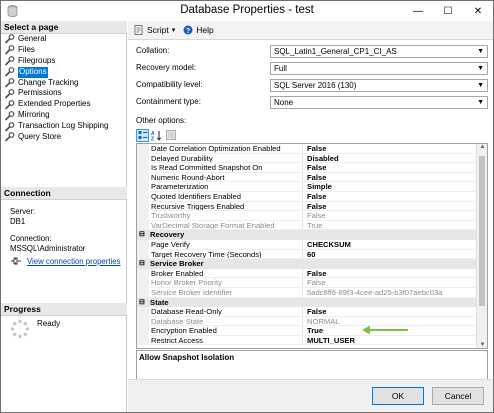 This screenshot has width=494, height=413. What do you see at coordinates (379, 68) in the screenshot?
I see `recovery-model-select: Full ▼` at bounding box center [379, 68].